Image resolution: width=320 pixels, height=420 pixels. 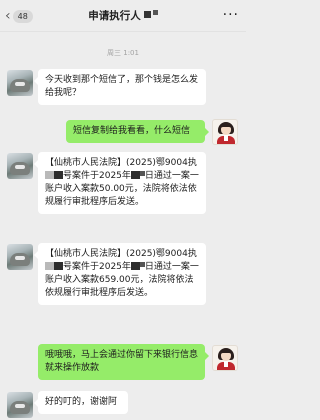 What do you see at coordinates (114, 16) in the screenshot?
I see `chat-title-text: 申请执行人` at bounding box center [114, 16].